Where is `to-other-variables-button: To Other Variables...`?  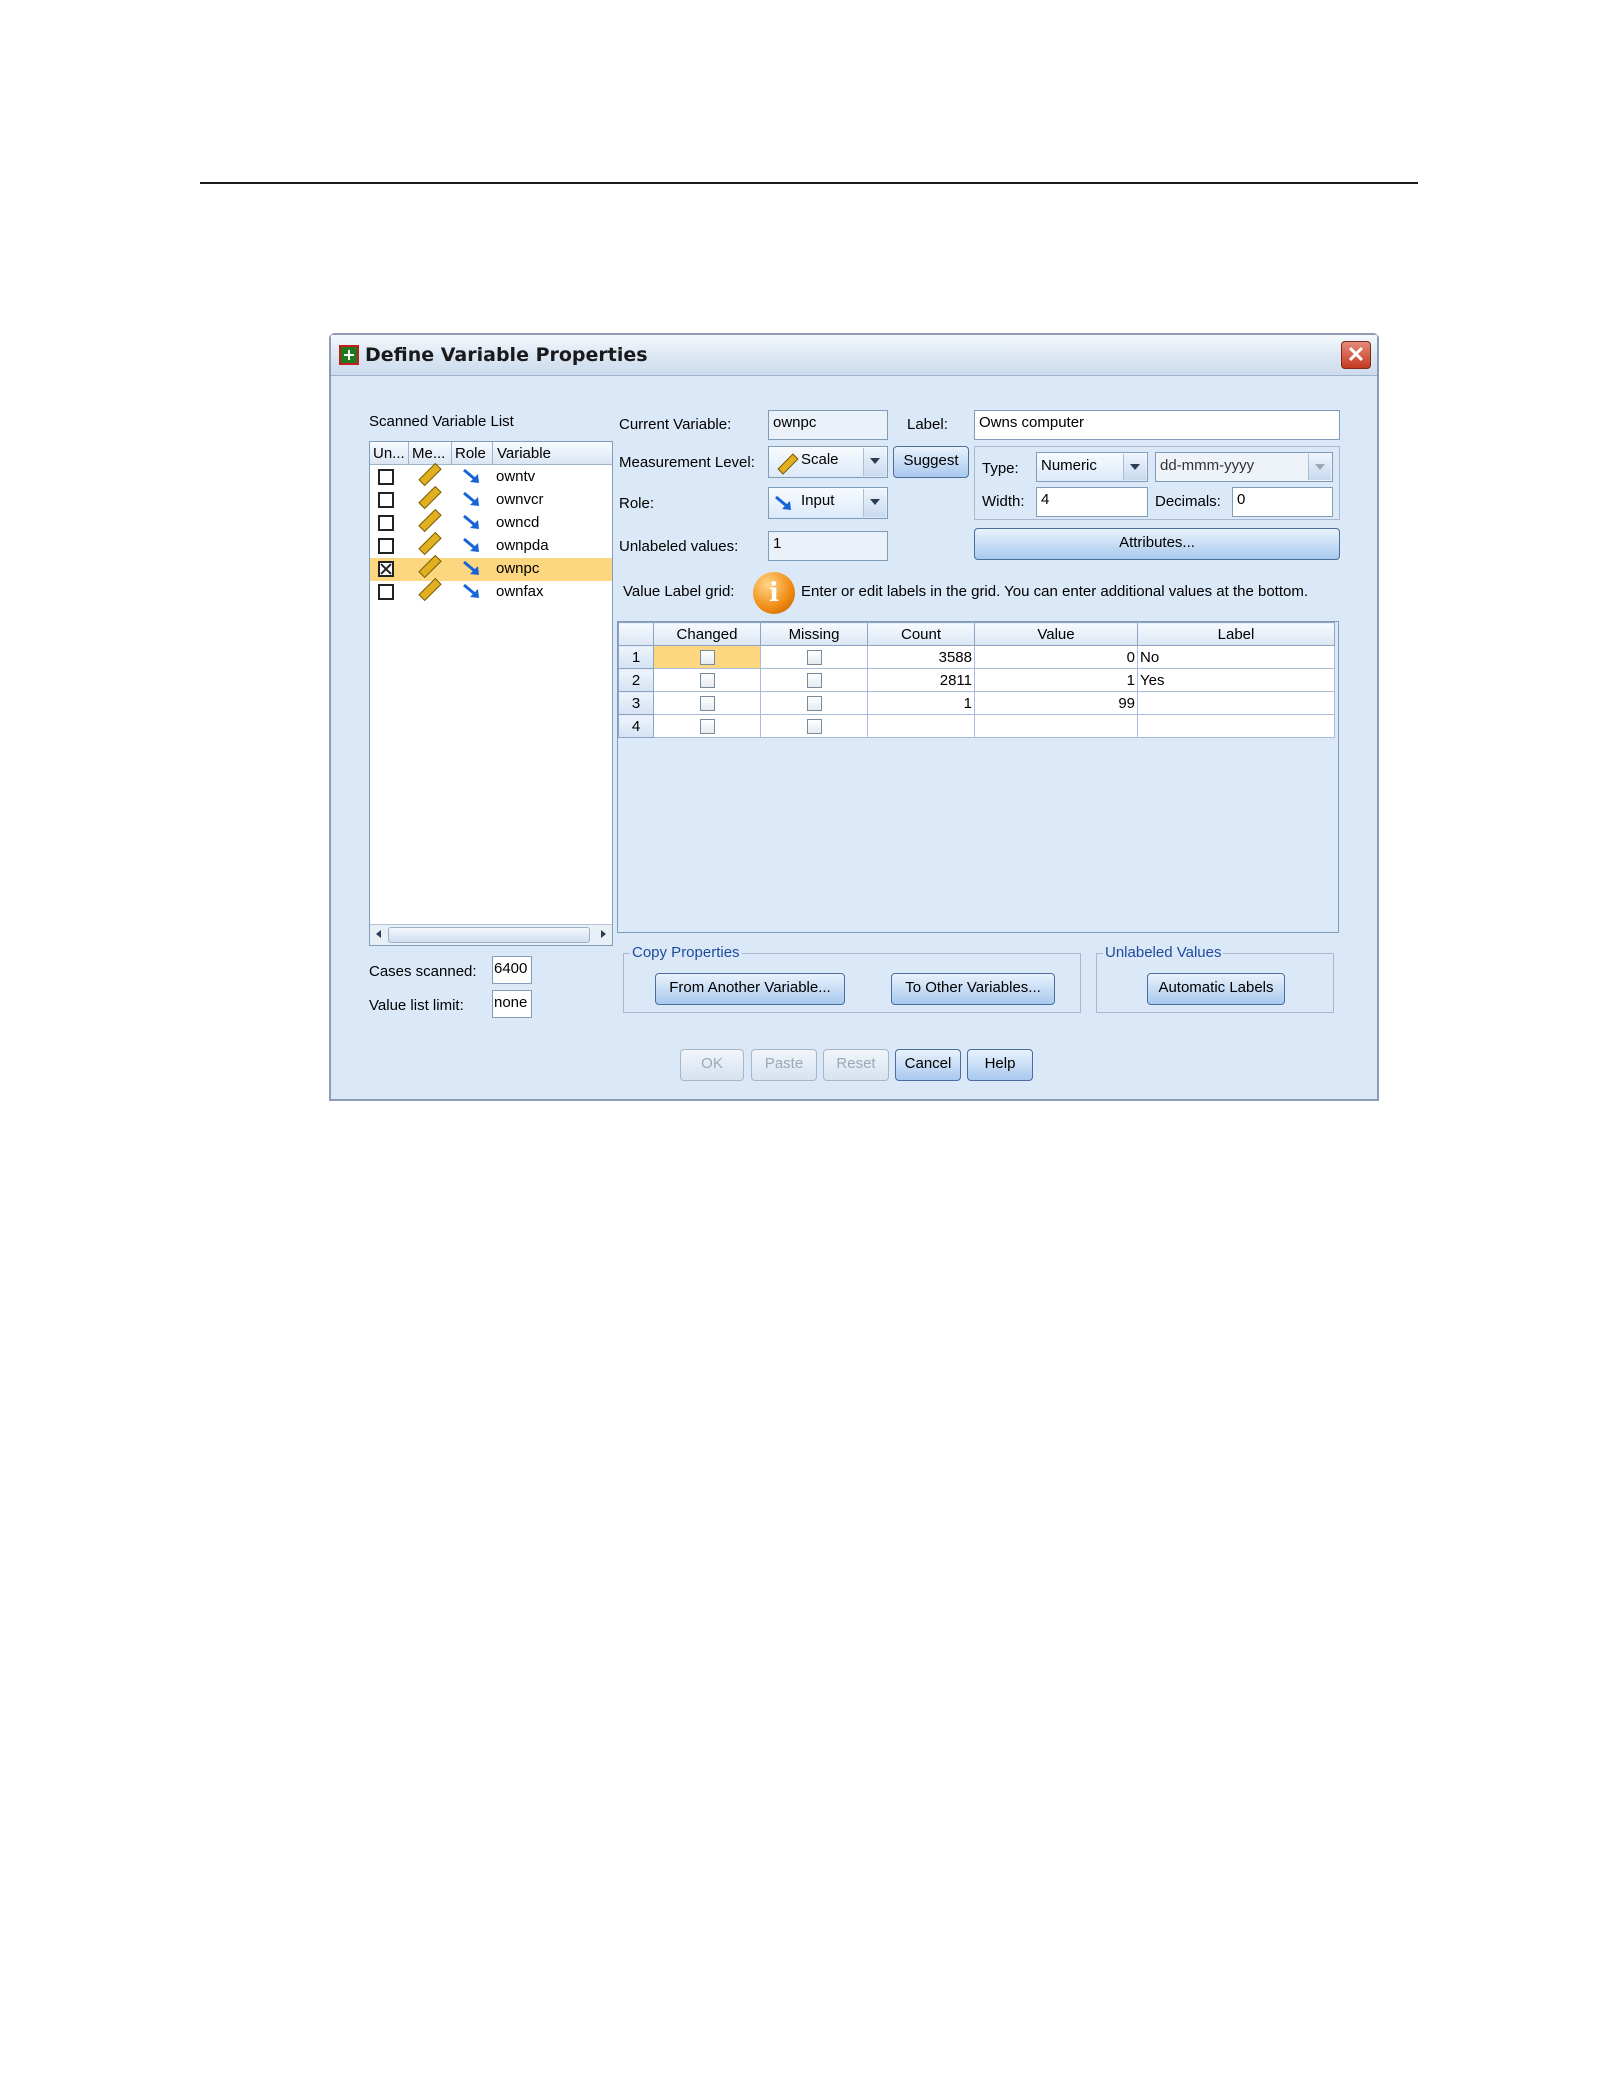 to-other-variables-button: To Other Variables... is located at coordinates (973, 989).